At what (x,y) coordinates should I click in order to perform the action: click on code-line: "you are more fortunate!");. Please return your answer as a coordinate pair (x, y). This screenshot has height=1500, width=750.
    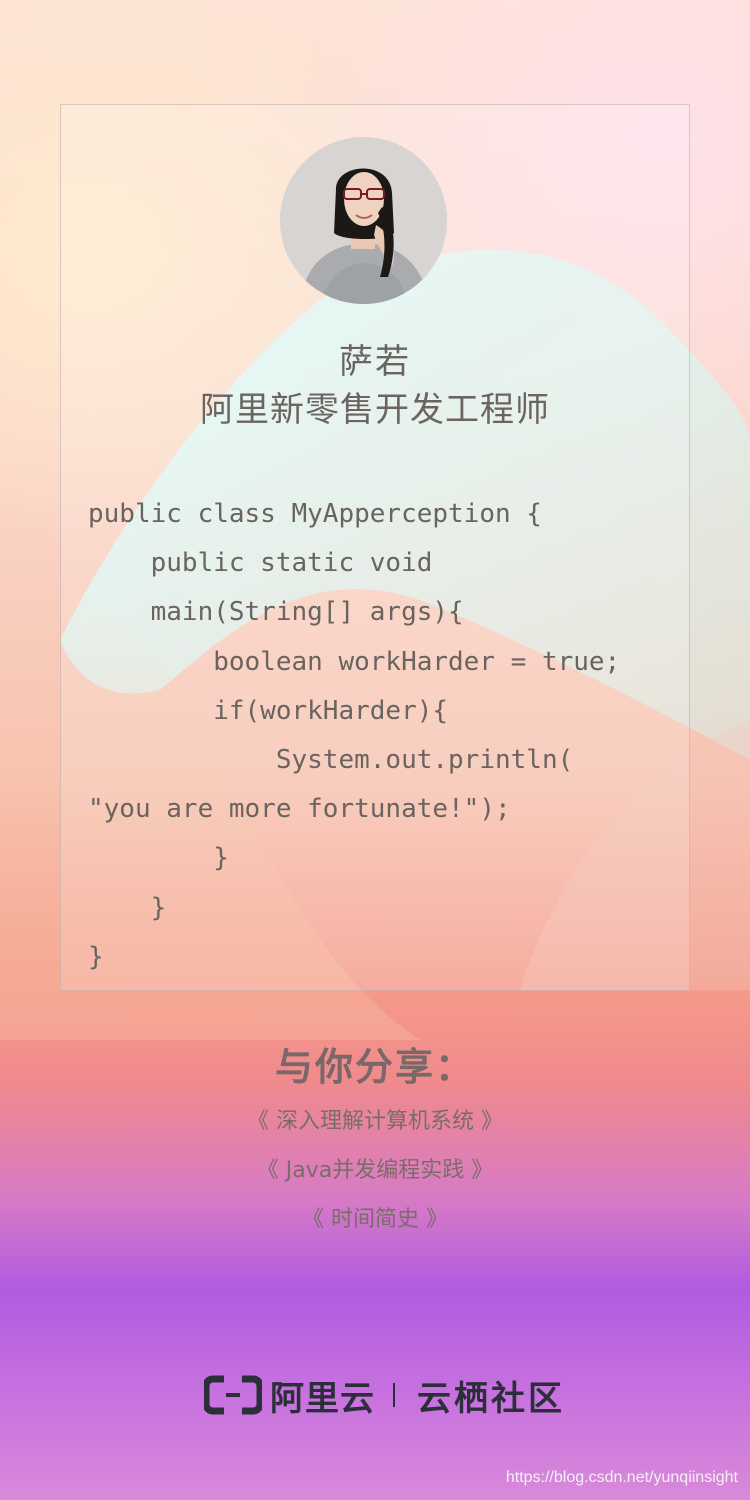
    Looking at the image, I should click on (299, 809).